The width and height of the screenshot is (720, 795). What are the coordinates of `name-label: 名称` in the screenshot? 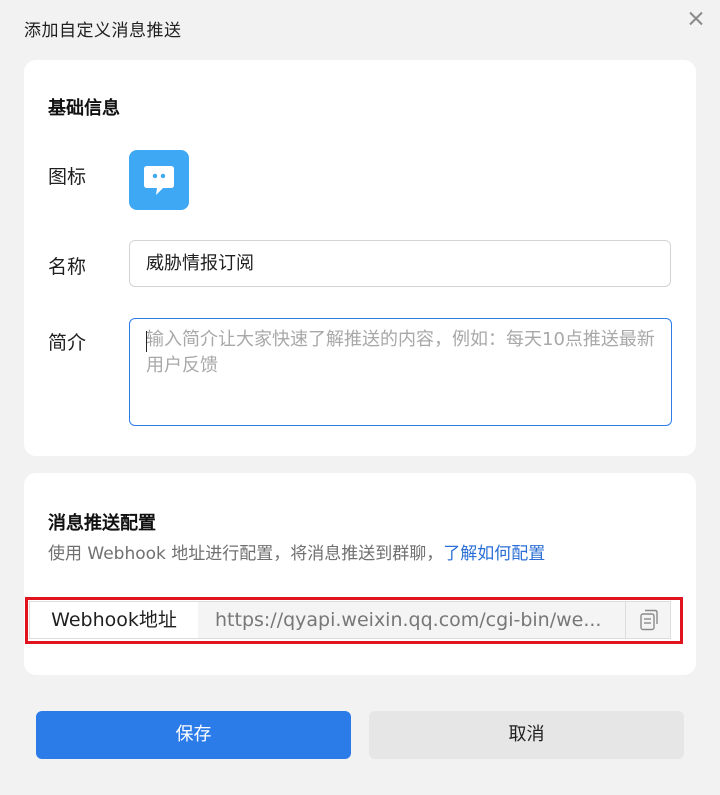 It's located at (67, 267).